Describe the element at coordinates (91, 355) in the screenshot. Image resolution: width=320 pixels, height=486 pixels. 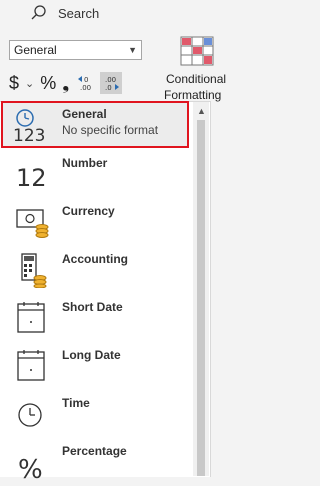
I see `format-item-name: Long Date` at that location.